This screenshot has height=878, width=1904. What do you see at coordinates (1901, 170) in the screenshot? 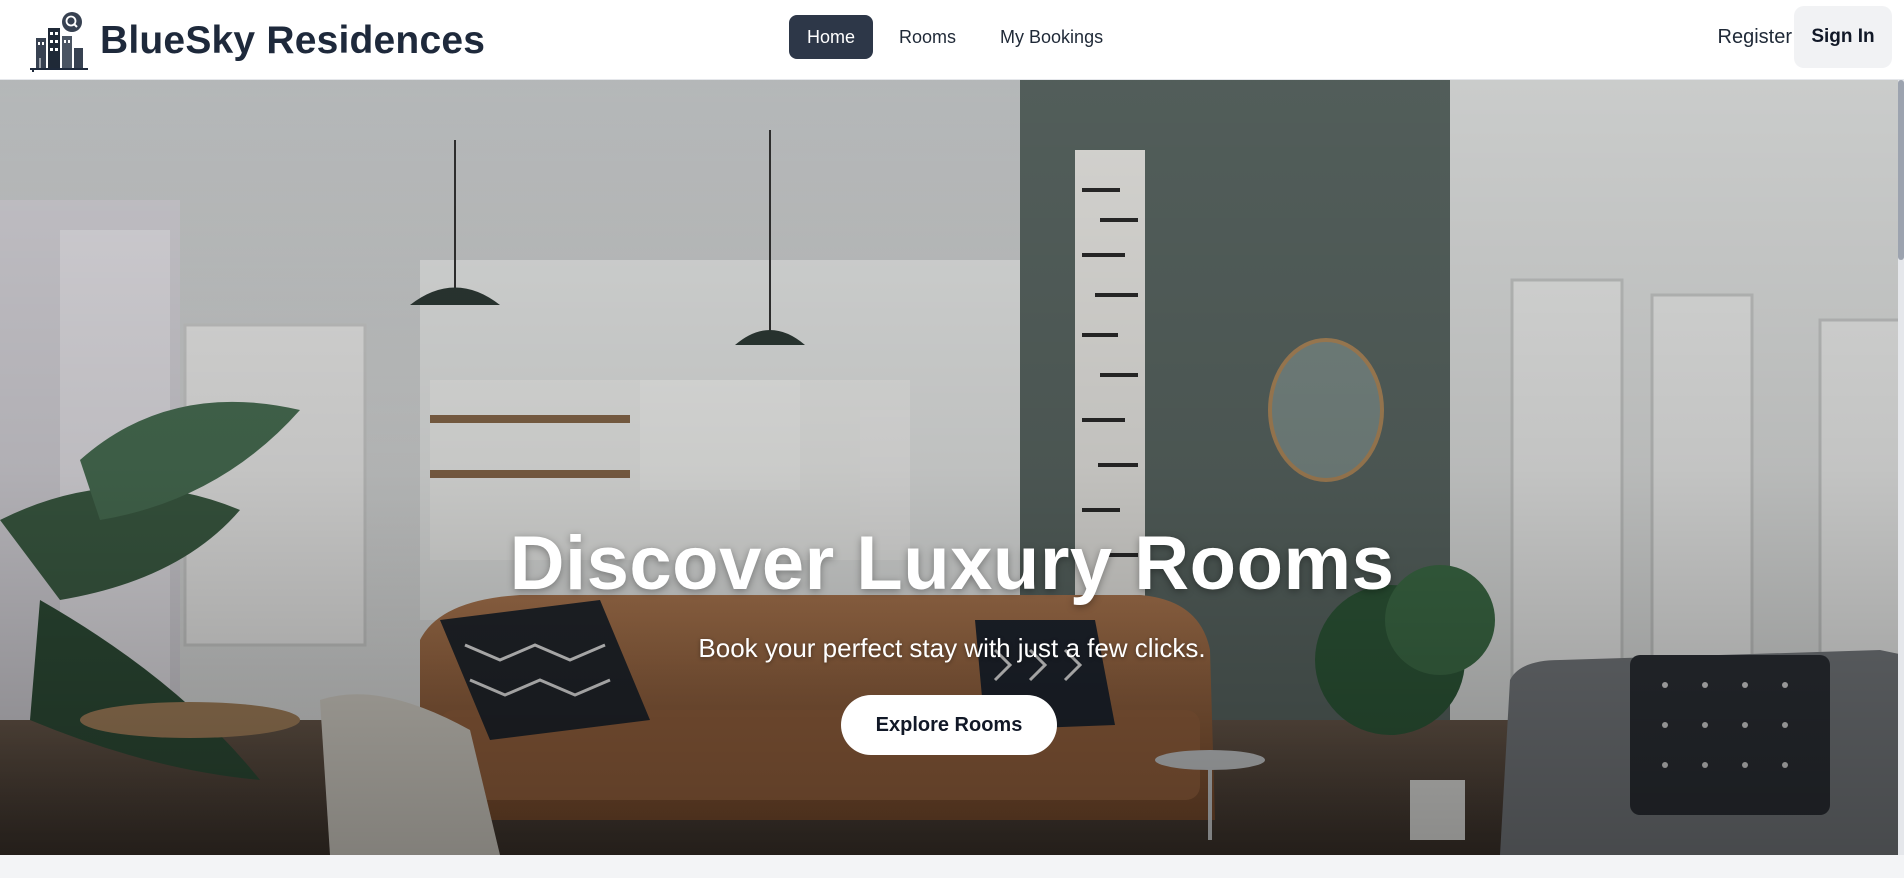
I see `scrollbar-thumb` at bounding box center [1901, 170].